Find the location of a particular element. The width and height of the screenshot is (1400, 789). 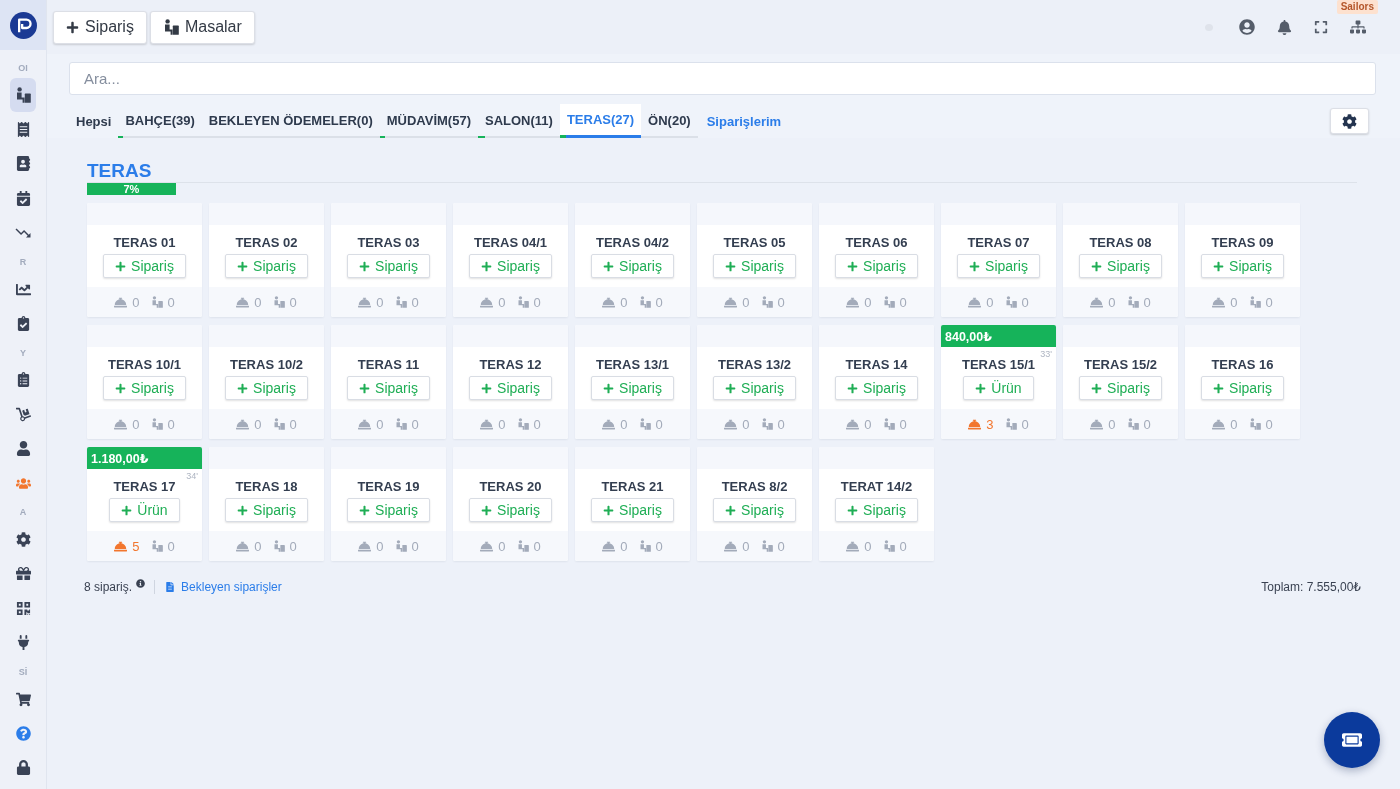

table-card: TERAS 07 Sipariş 0 0 is located at coordinates (998, 260).